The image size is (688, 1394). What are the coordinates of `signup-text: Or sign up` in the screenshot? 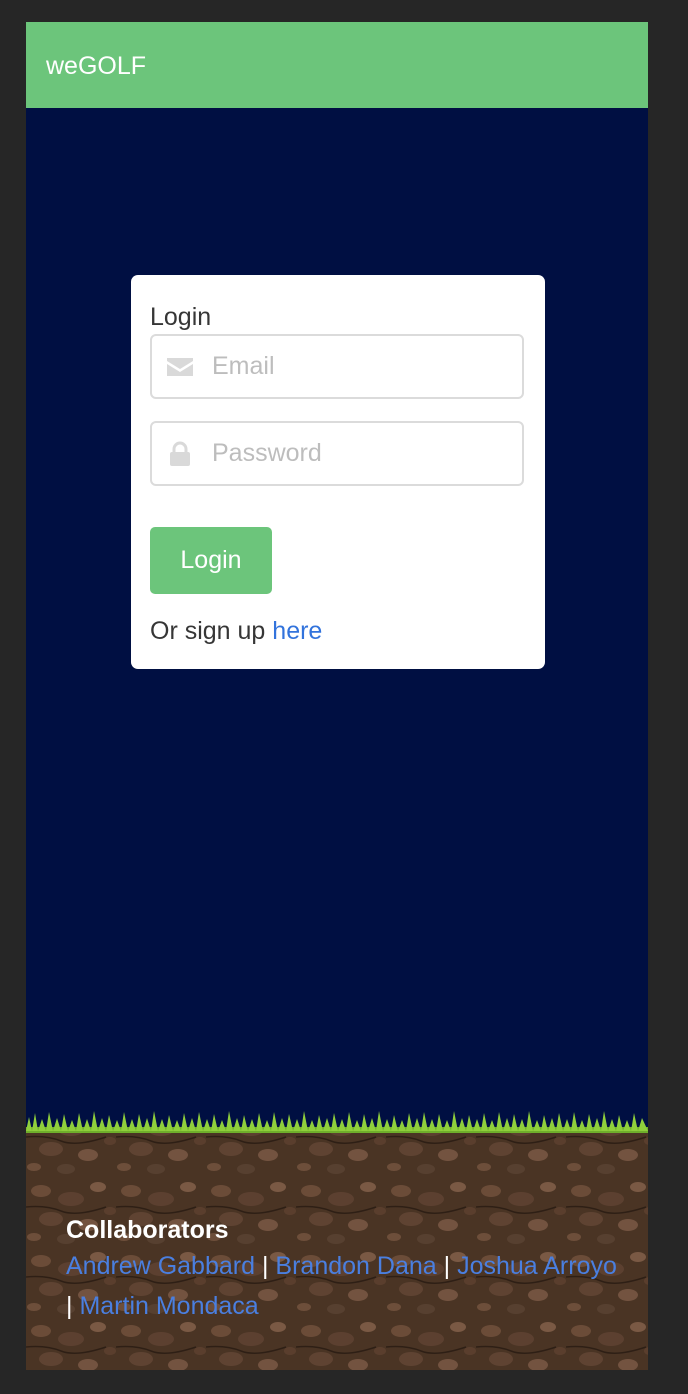 It's located at (208, 631).